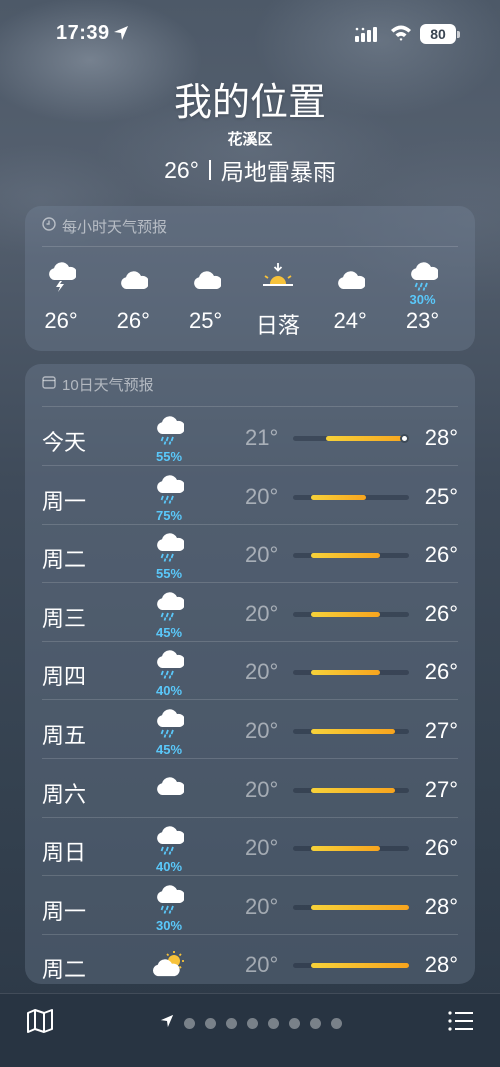 The height and width of the screenshot is (1067, 500). What do you see at coordinates (169, 498) in the screenshot?
I see `rain-cloud-icon: 75%` at bounding box center [169, 498].